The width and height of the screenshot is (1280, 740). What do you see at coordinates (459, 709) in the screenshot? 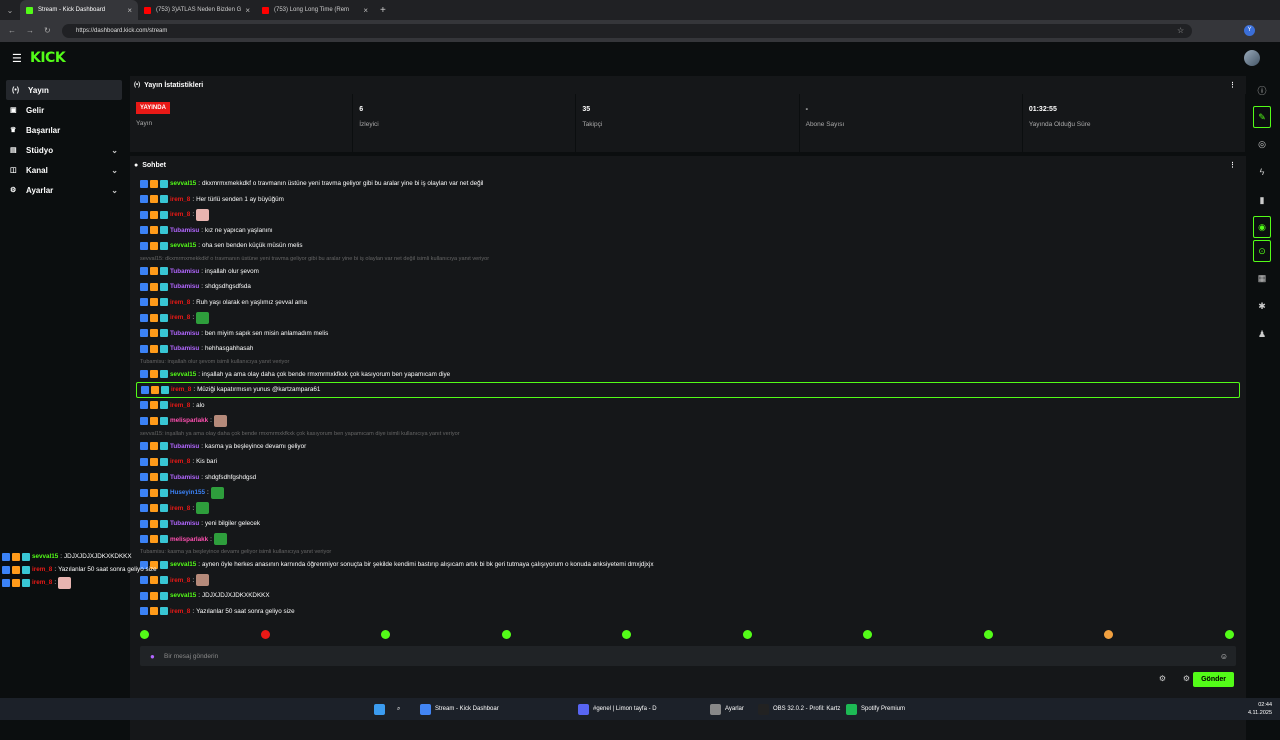
I see `taskbar-app: Stream - Kick Dashboar` at bounding box center [459, 709].